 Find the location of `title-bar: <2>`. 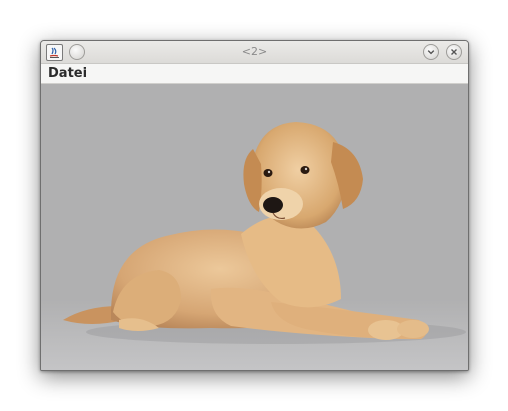

title-bar: <2> is located at coordinates (254, 52).